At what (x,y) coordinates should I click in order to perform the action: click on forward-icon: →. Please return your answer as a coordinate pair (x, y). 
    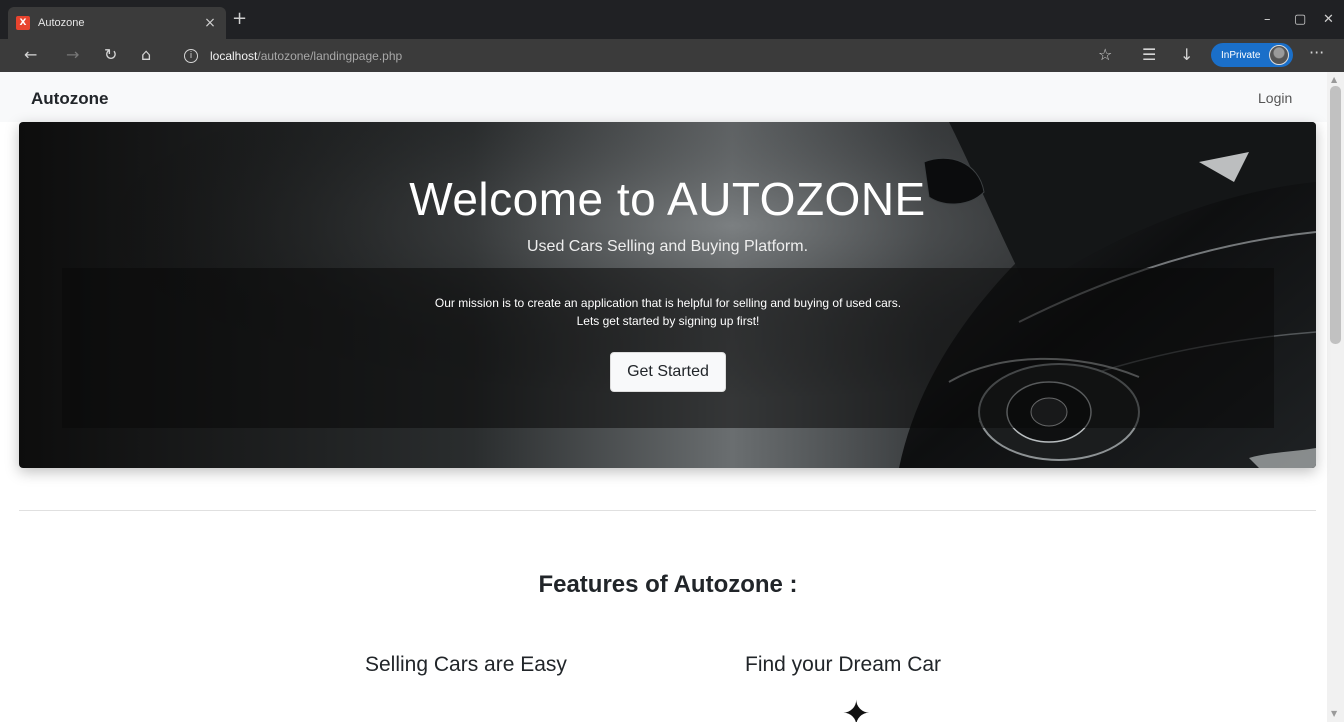
    Looking at the image, I should click on (72, 55).